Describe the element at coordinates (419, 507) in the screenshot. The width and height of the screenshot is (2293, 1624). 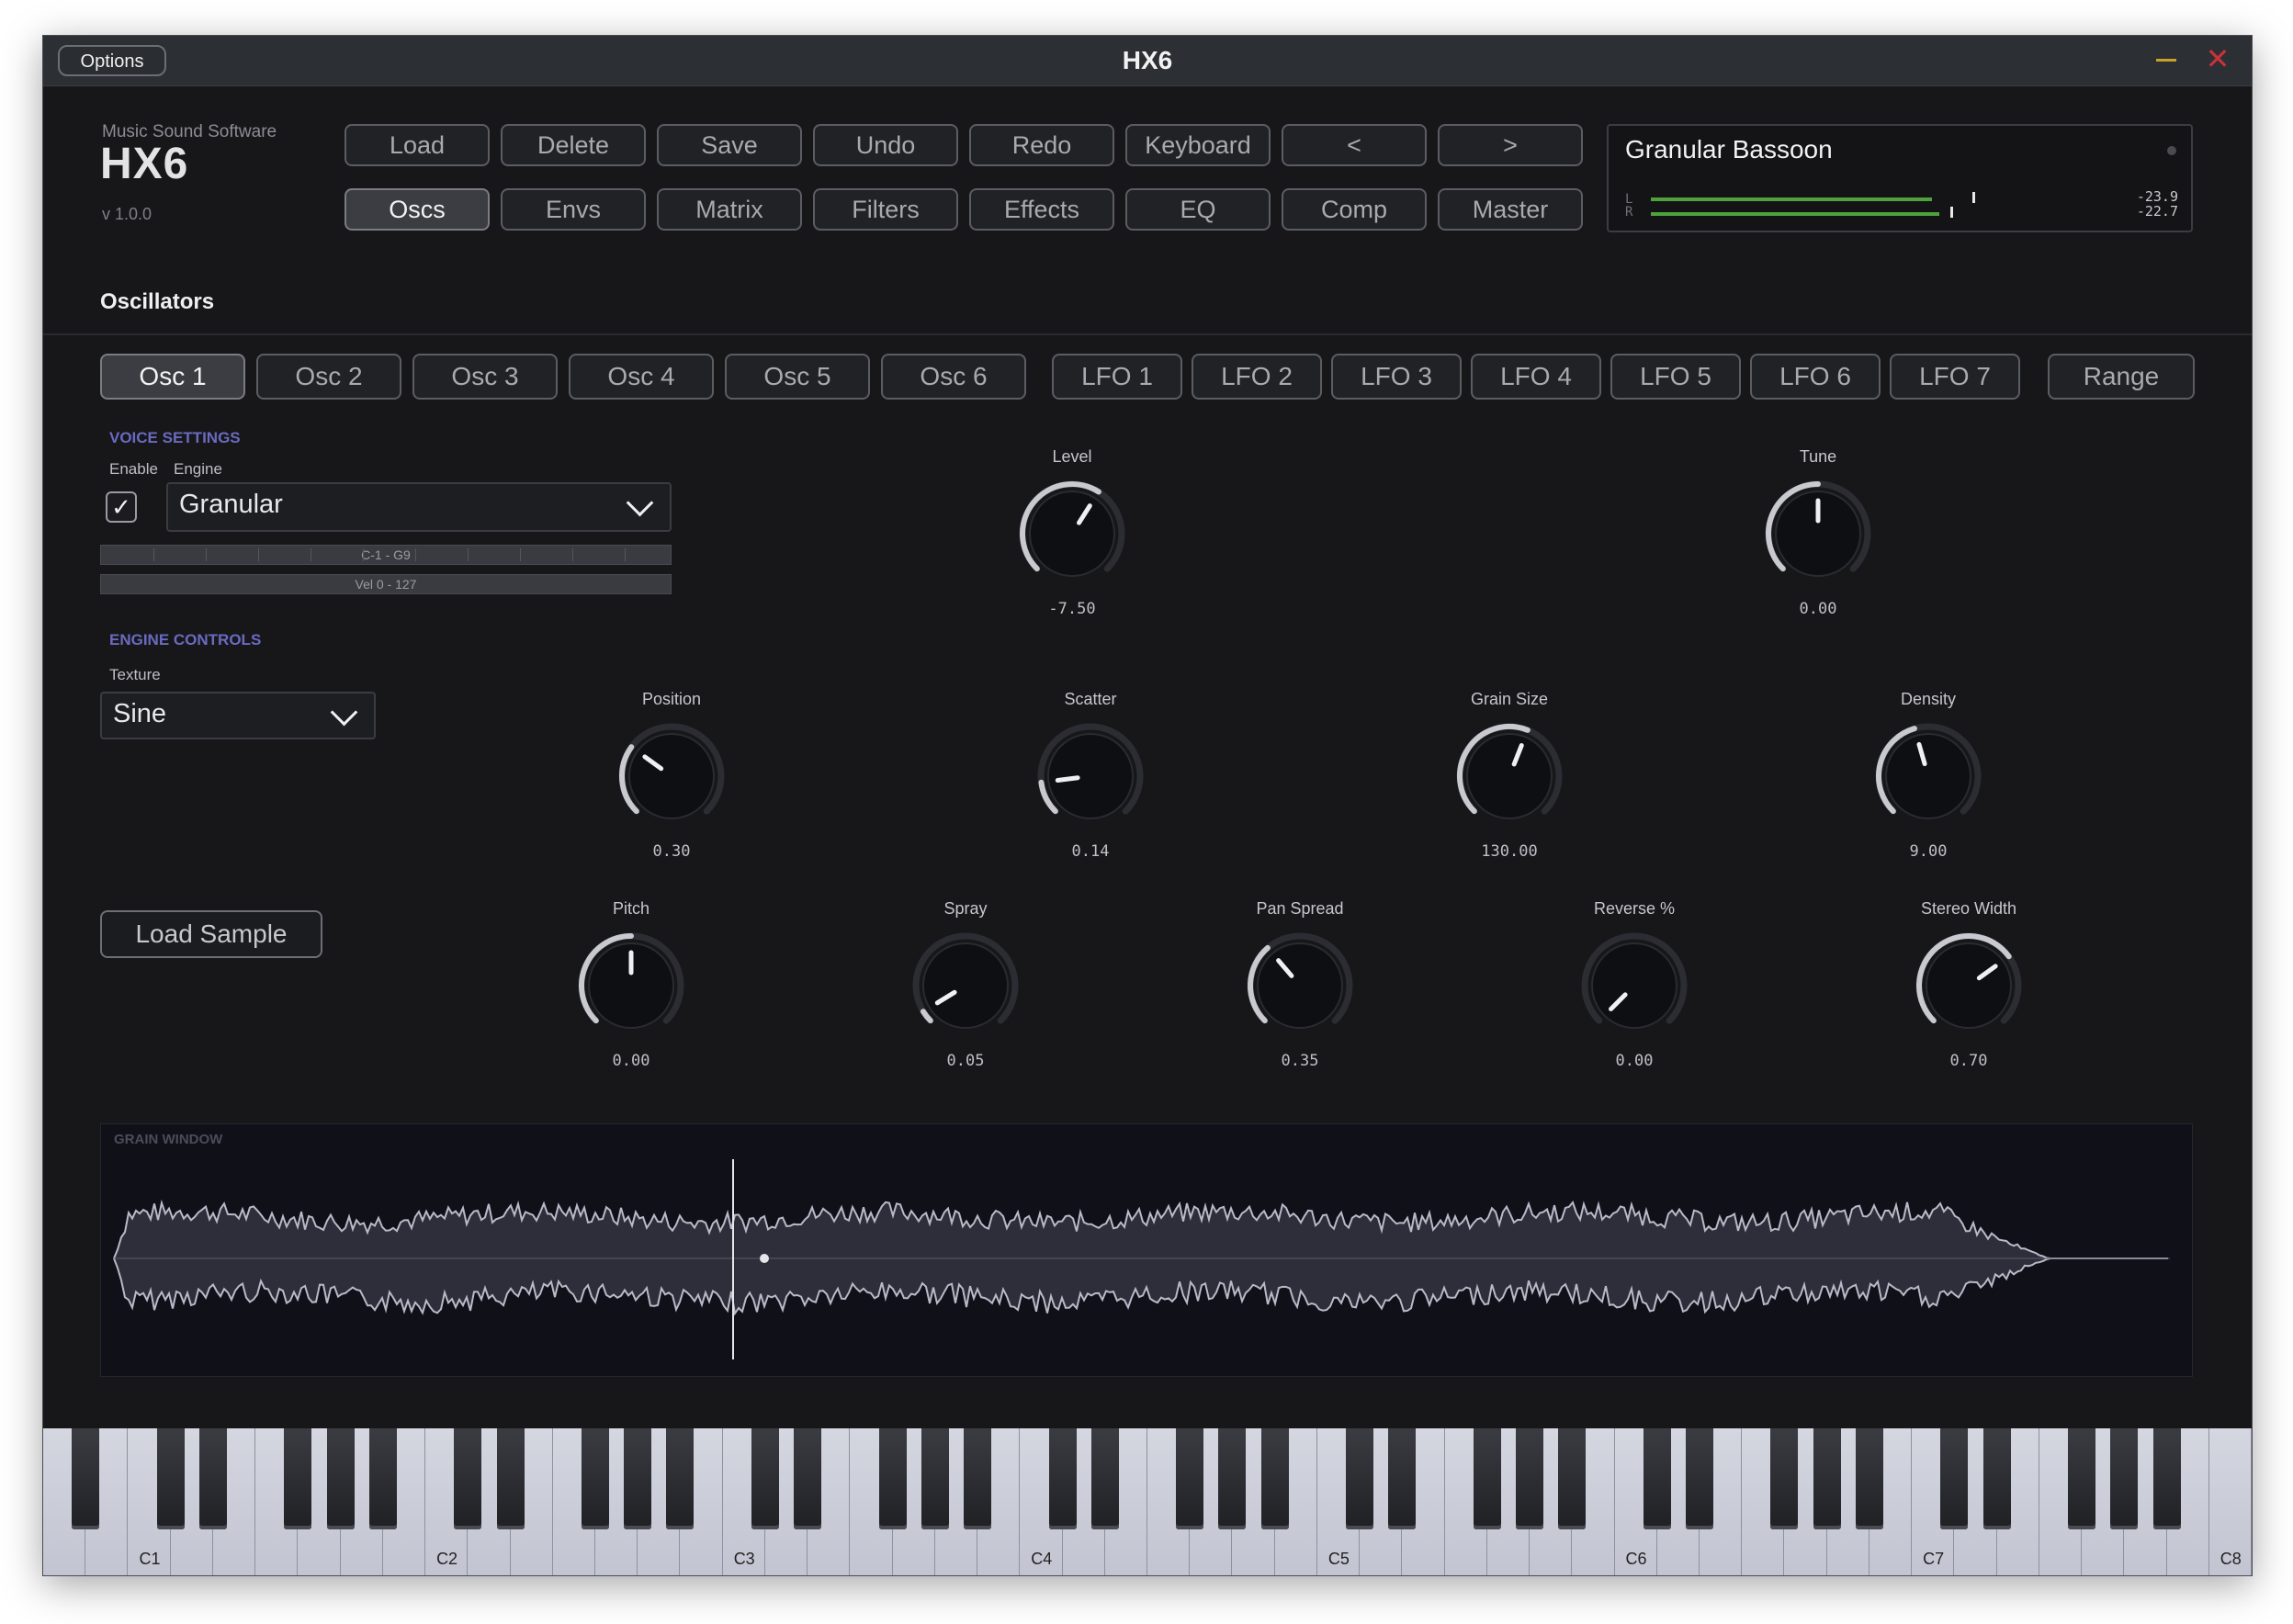
I see `engine-select: Granular` at that location.